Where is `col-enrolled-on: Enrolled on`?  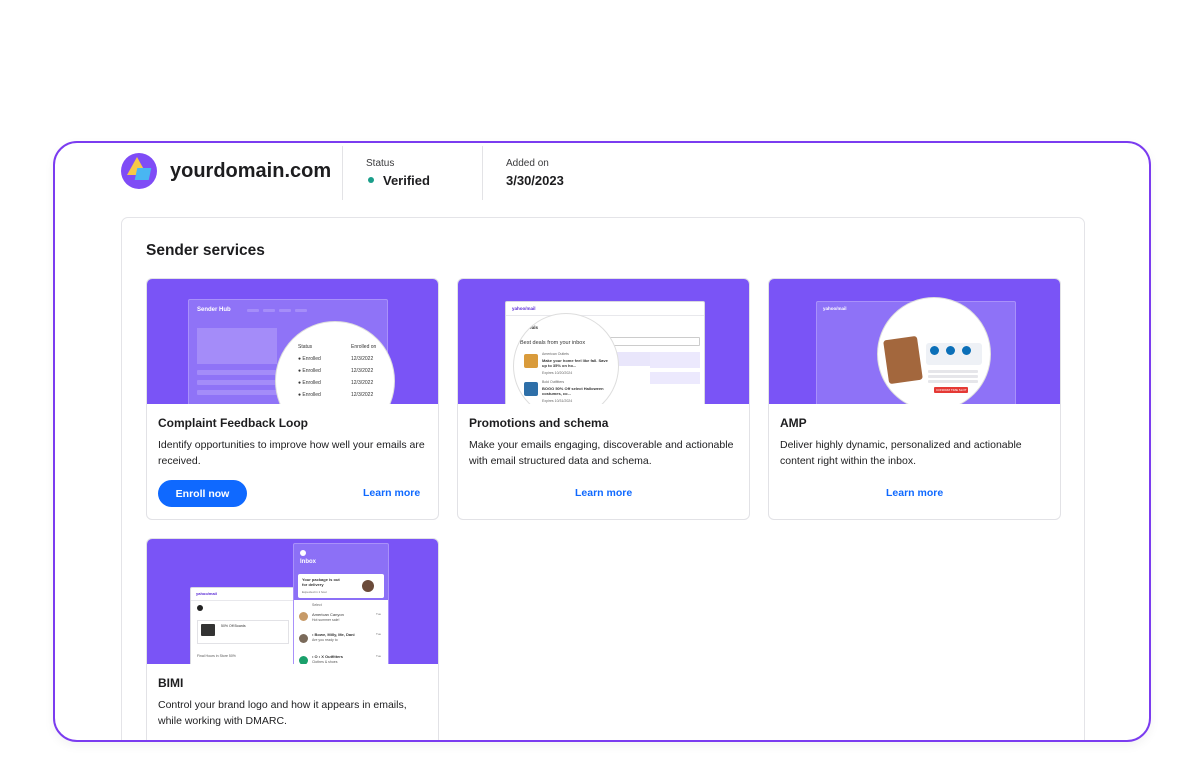 col-enrolled-on: Enrolled on is located at coordinates (364, 347).